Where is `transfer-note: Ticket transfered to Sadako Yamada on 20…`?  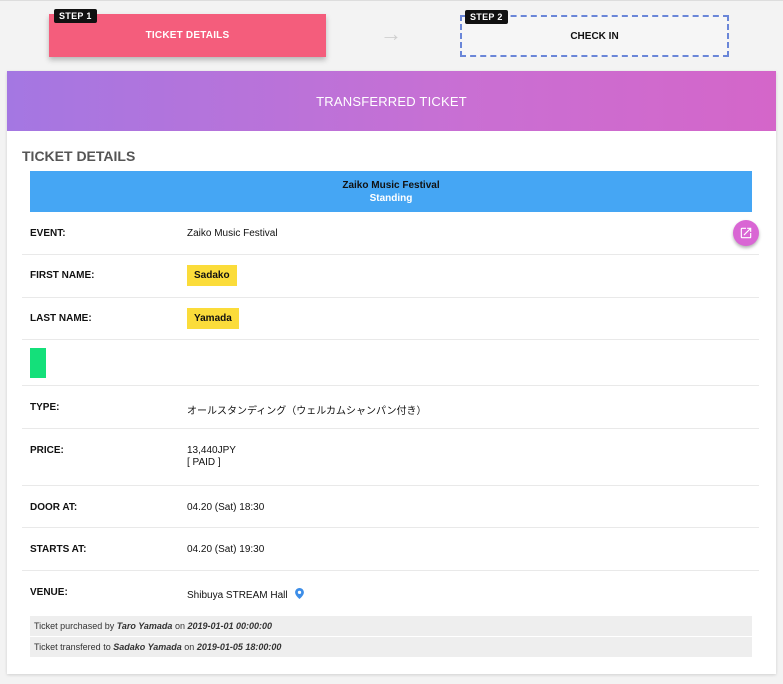 transfer-note: Ticket transfered to Sadako Yamada on 20… is located at coordinates (391, 647).